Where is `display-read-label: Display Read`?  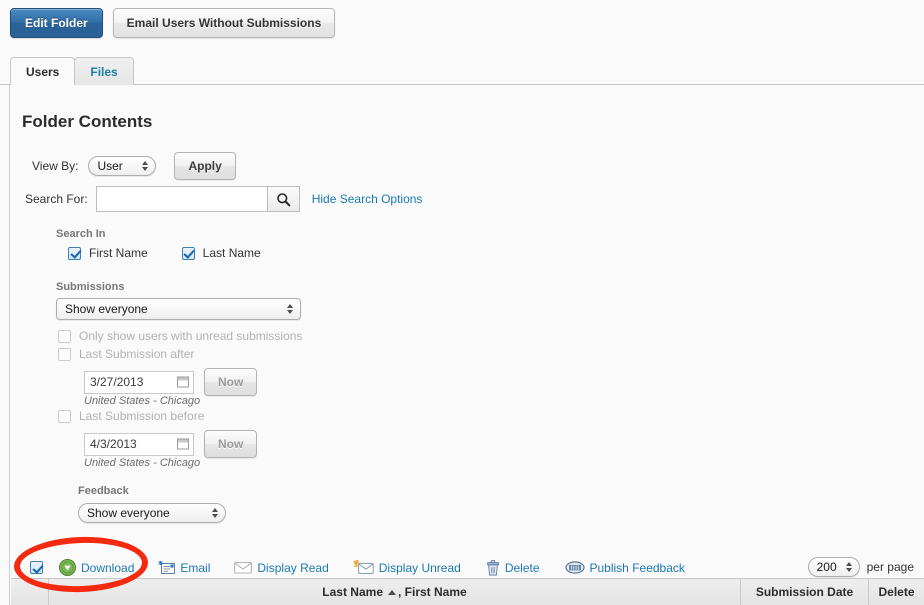 display-read-label: Display Read is located at coordinates (293, 567).